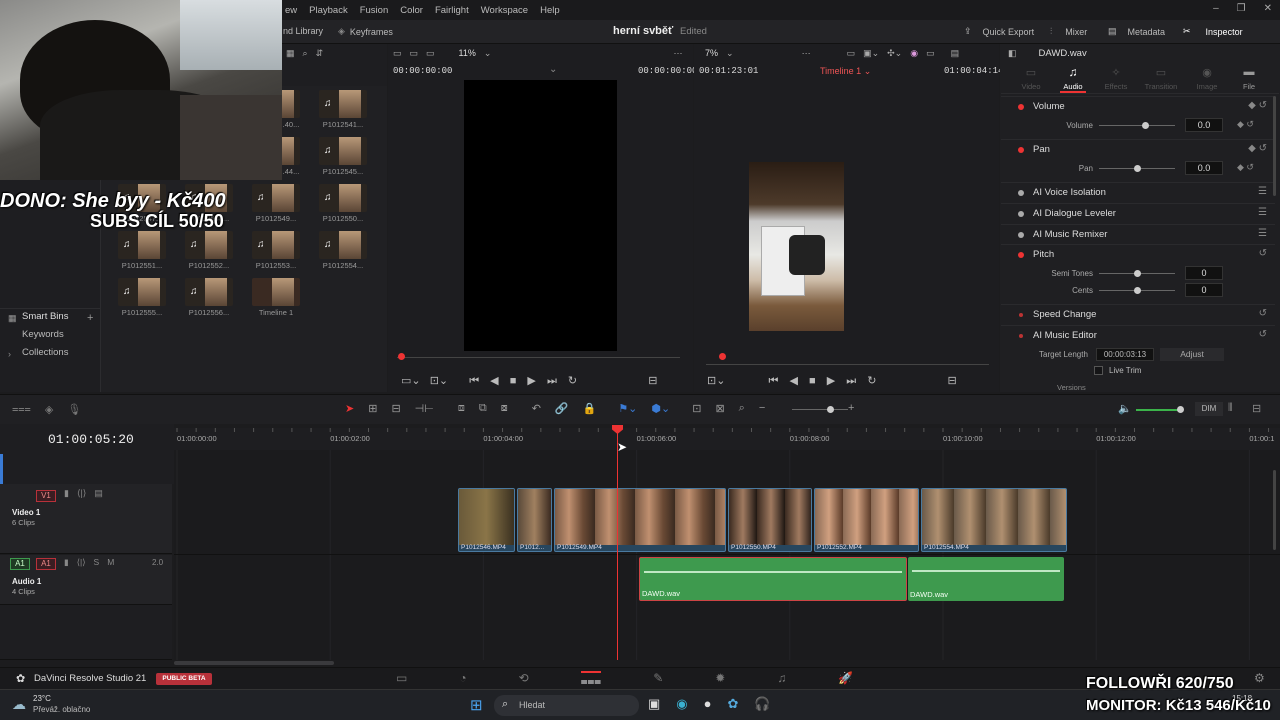 The image size is (1280, 720). What do you see at coordinates (733, 704) in the screenshot?
I see `resolve-taskbar-icon: ✿` at bounding box center [733, 704].